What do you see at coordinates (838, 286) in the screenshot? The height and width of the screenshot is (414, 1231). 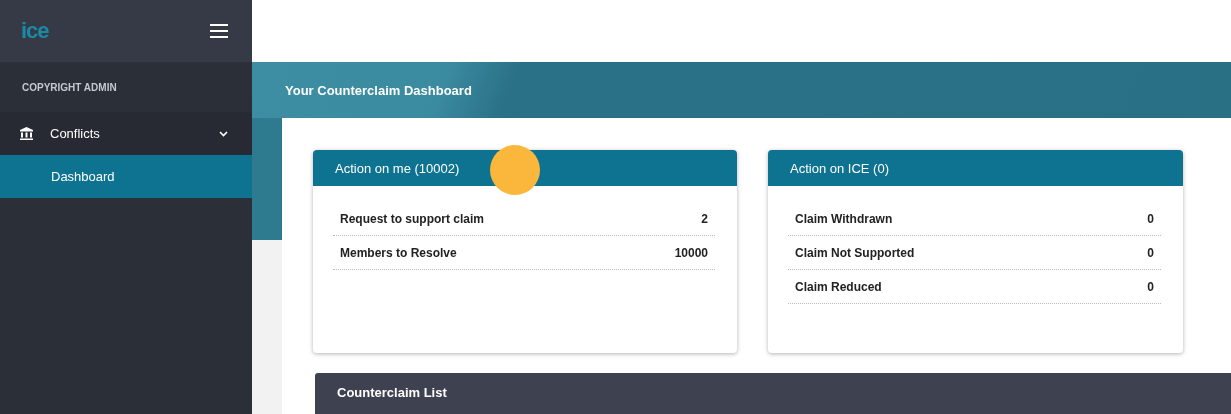 I see `row-label: Claim Reduced` at bounding box center [838, 286].